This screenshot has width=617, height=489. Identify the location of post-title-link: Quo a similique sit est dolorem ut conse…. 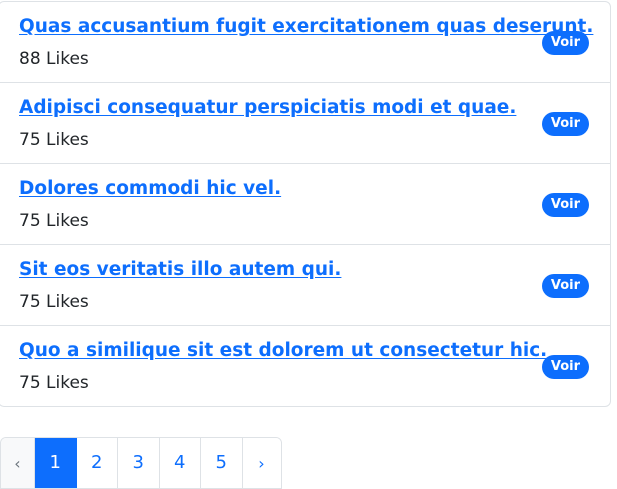
(283, 350).